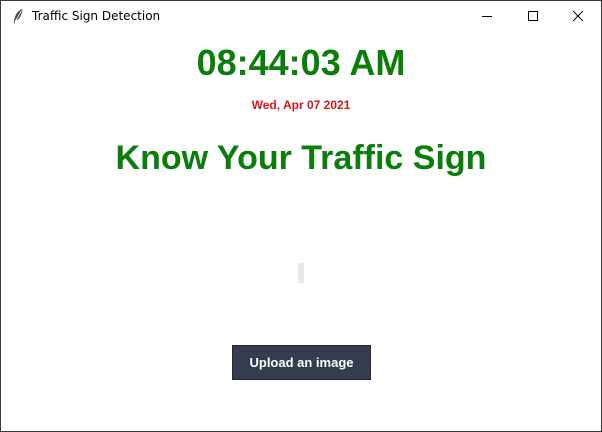 The width and height of the screenshot is (602, 432). I want to click on maximize-icon, so click(533, 16).